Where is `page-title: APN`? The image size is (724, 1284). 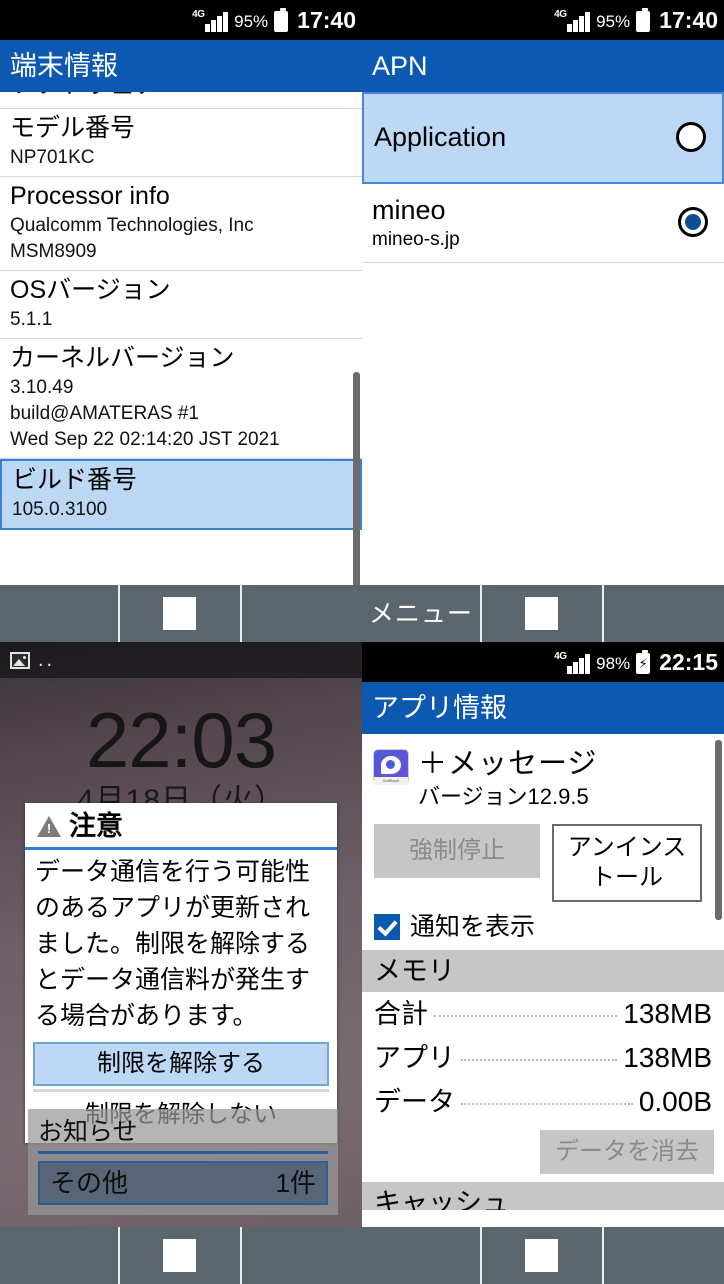 page-title: APN is located at coordinates (400, 66).